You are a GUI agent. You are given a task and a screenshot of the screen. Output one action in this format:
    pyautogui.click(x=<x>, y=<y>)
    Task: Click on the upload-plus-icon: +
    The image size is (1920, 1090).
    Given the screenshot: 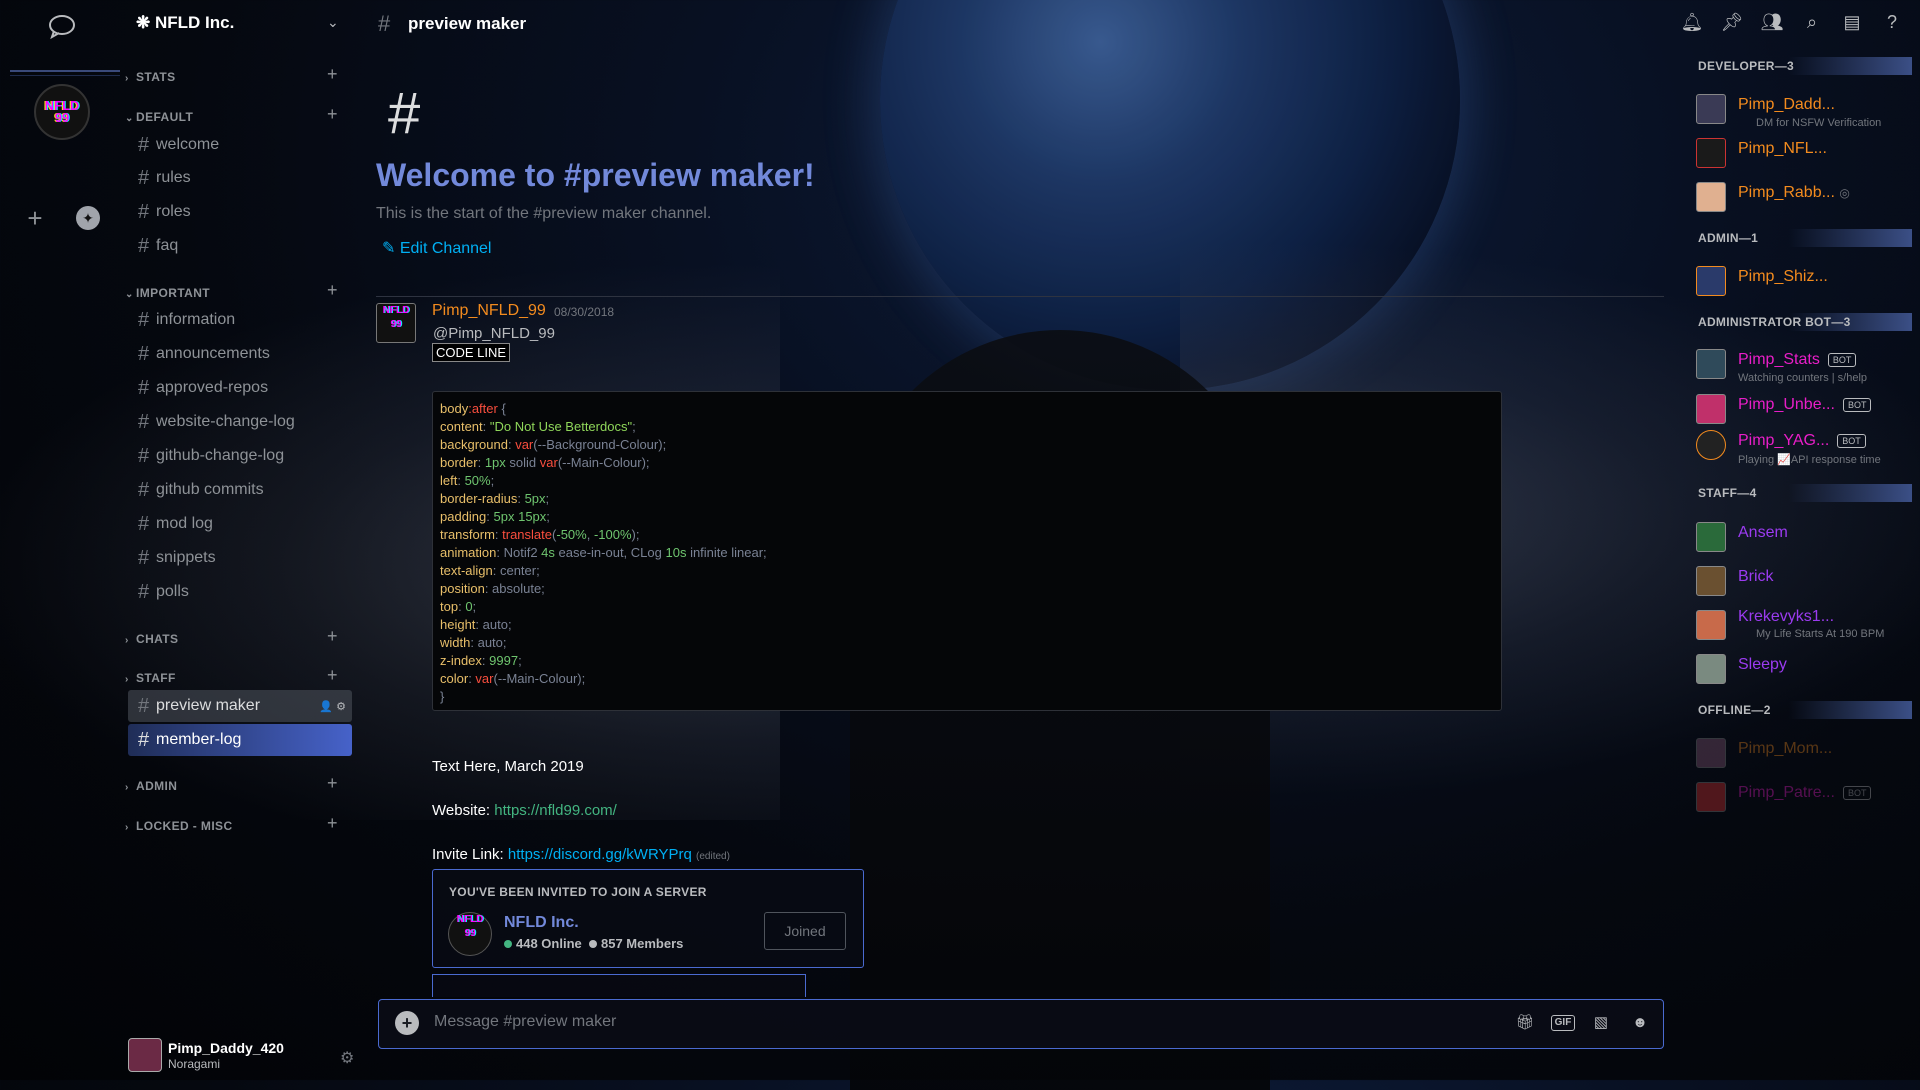 What is the action you would take?
    pyautogui.click(x=407, y=1023)
    